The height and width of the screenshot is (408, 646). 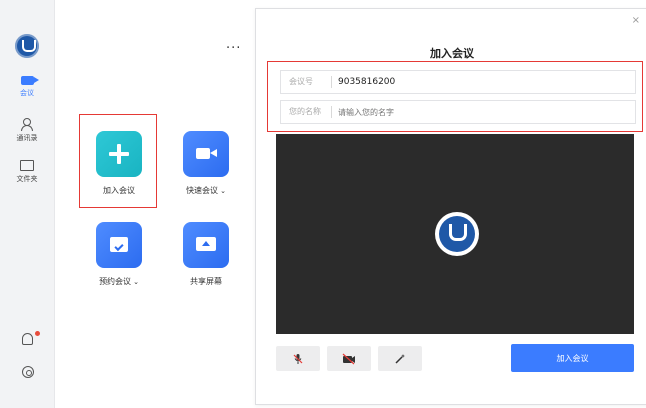 I want to click on gear-icon, so click(x=28, y=372).